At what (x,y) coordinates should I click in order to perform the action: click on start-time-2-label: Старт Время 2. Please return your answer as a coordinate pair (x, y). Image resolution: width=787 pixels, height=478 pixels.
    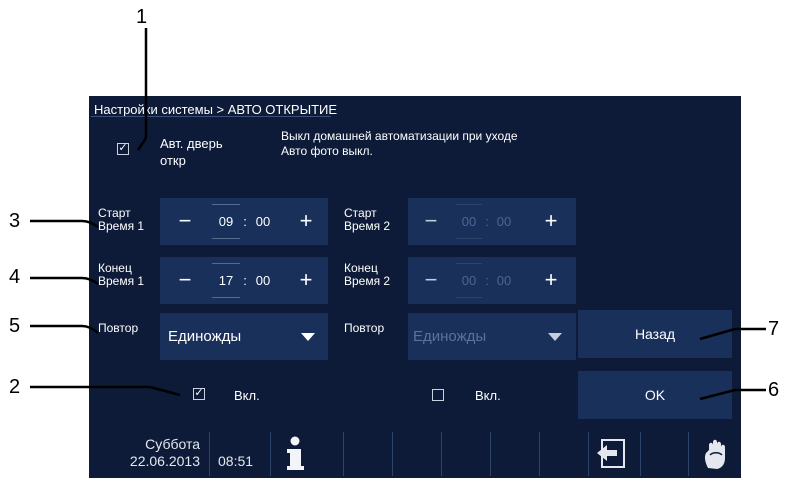
    Looking at the image, I should click on (367, 219).